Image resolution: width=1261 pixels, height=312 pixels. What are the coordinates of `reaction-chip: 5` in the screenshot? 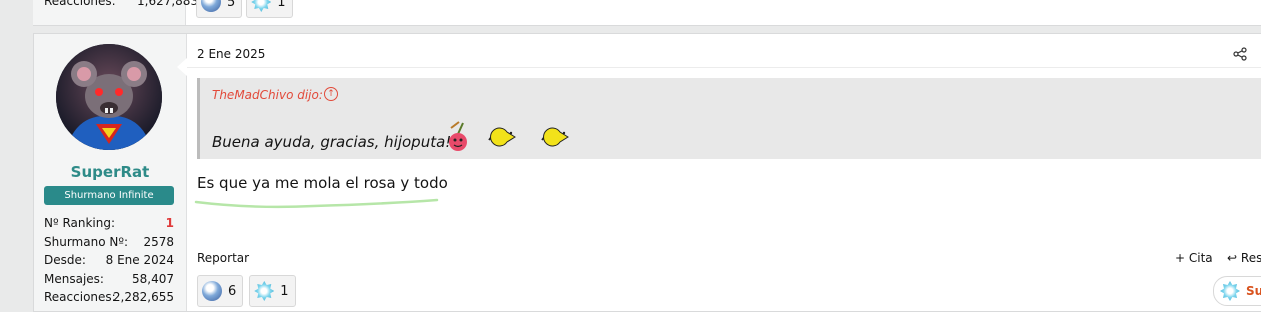 It's located at (219, 9).